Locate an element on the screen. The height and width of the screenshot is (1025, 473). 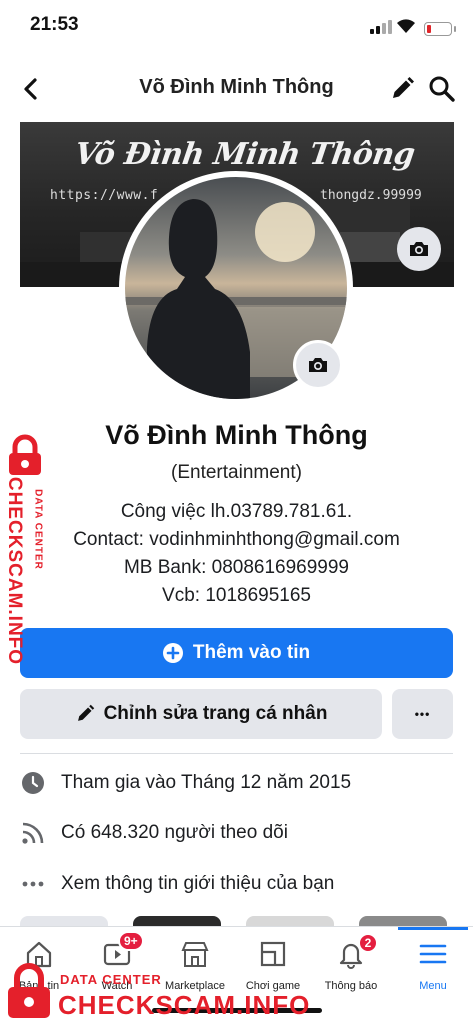
edit-pencil-button is located at coordinates (402, 89).